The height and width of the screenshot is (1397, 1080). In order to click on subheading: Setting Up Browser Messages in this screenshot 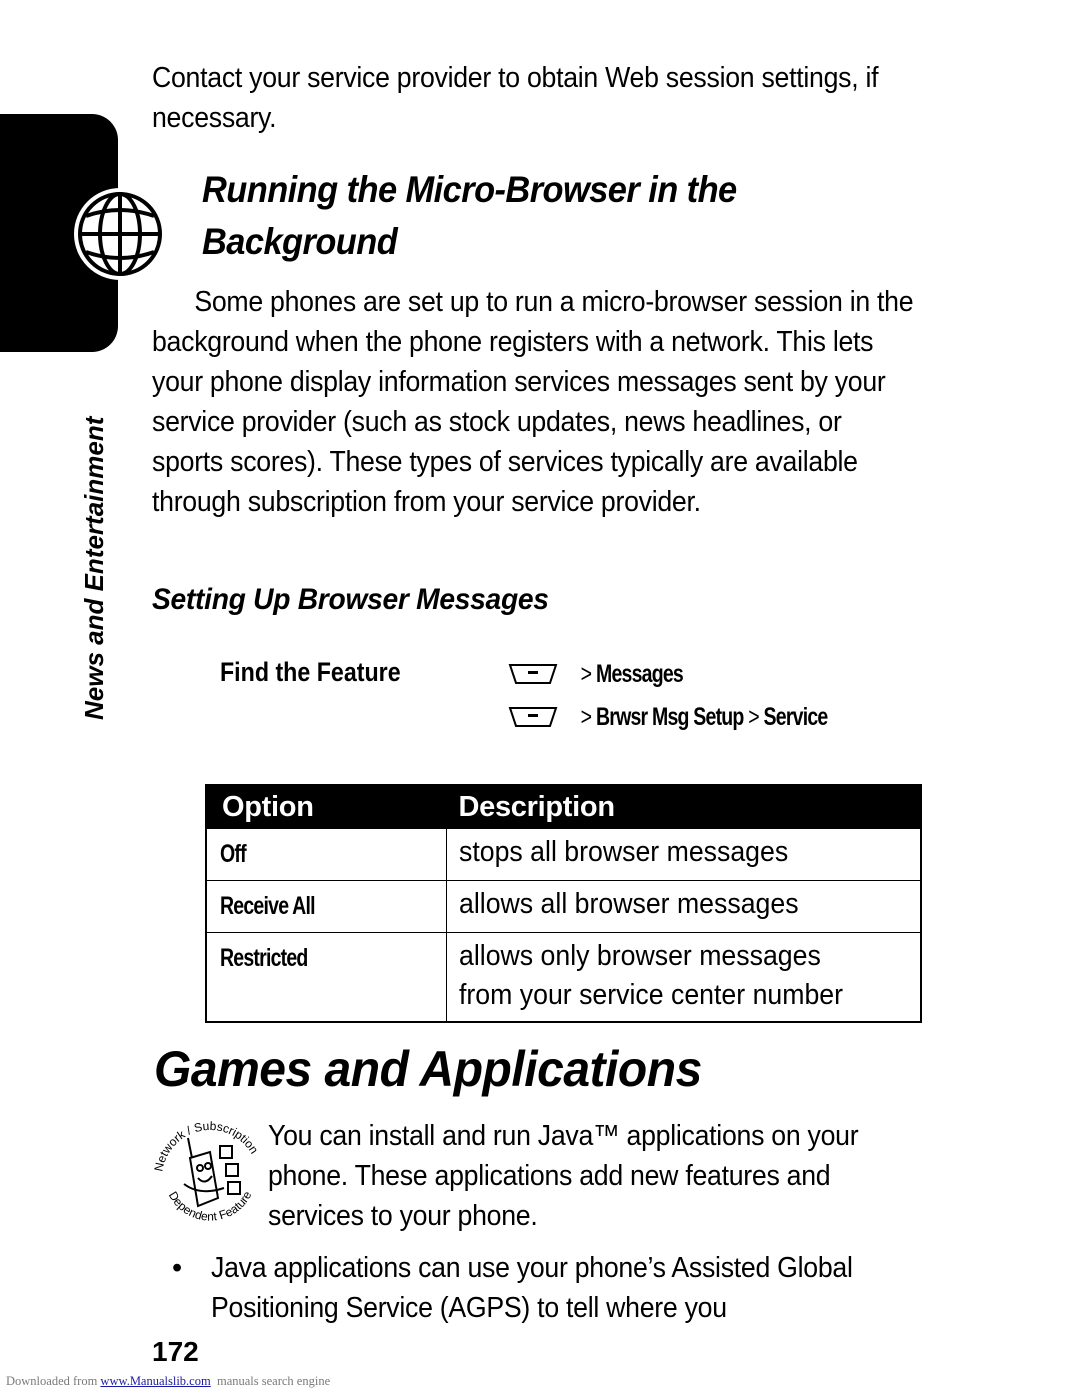, I will do `click(350, 599)`.